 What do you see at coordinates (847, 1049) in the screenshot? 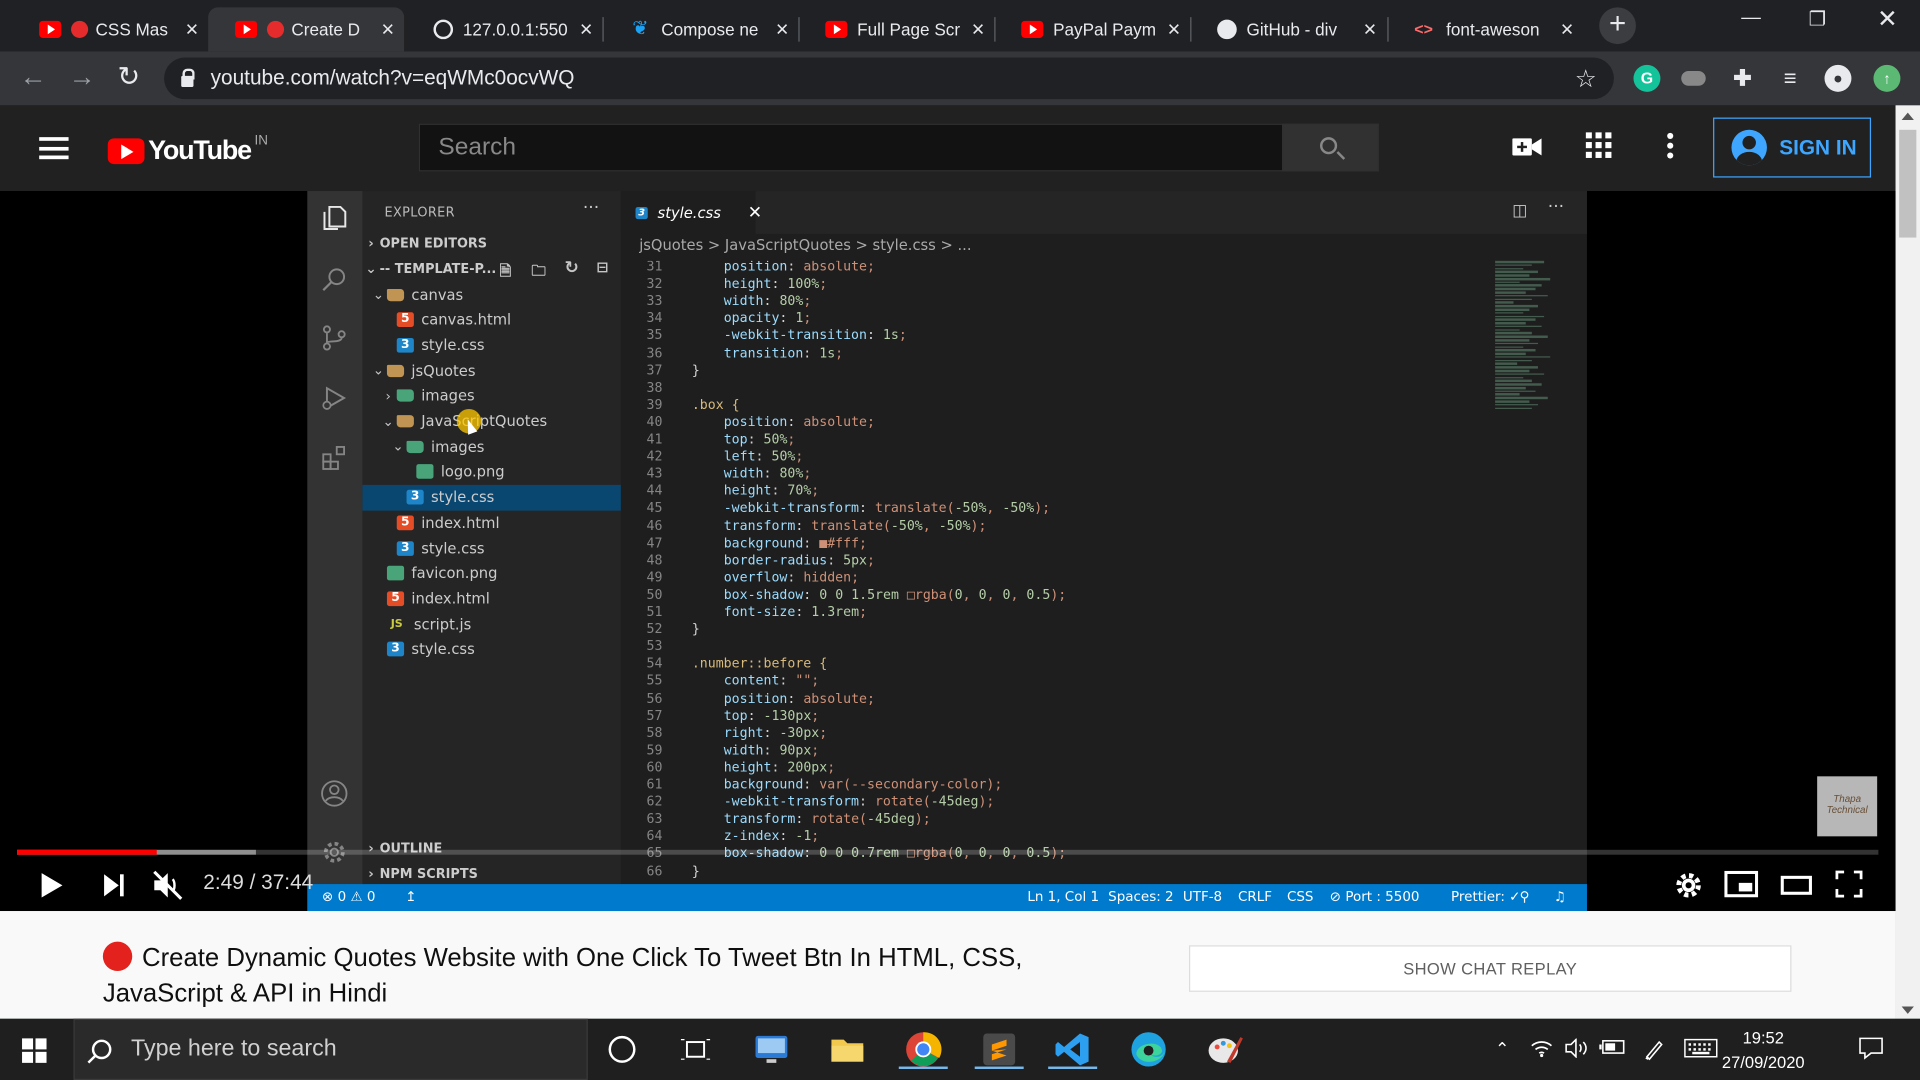
I see `file-explorer-icon` at bounding box center [847, 1049].